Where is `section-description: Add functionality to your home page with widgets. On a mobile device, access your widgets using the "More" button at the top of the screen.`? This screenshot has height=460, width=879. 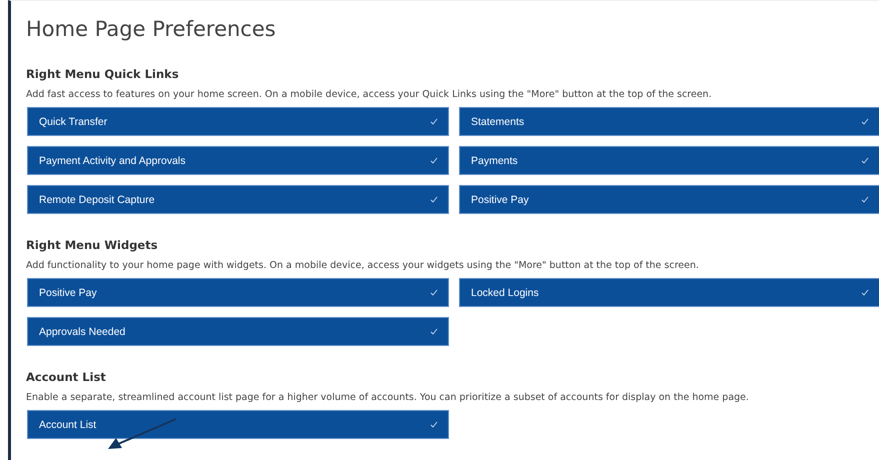 section-description: Add functionality to your home page with widgets. On a mobile device, access your widgets using the "More" button at the top of the screen. is located at coordinates (363, 265).